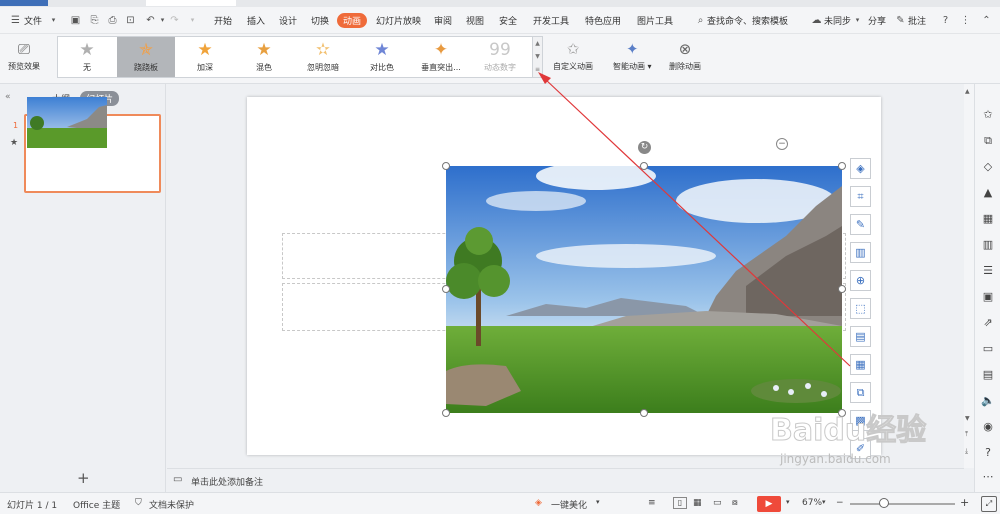 This screenshot has width=1000, height=514. I want to click on undo-icon: ↶, so click(150, 20).